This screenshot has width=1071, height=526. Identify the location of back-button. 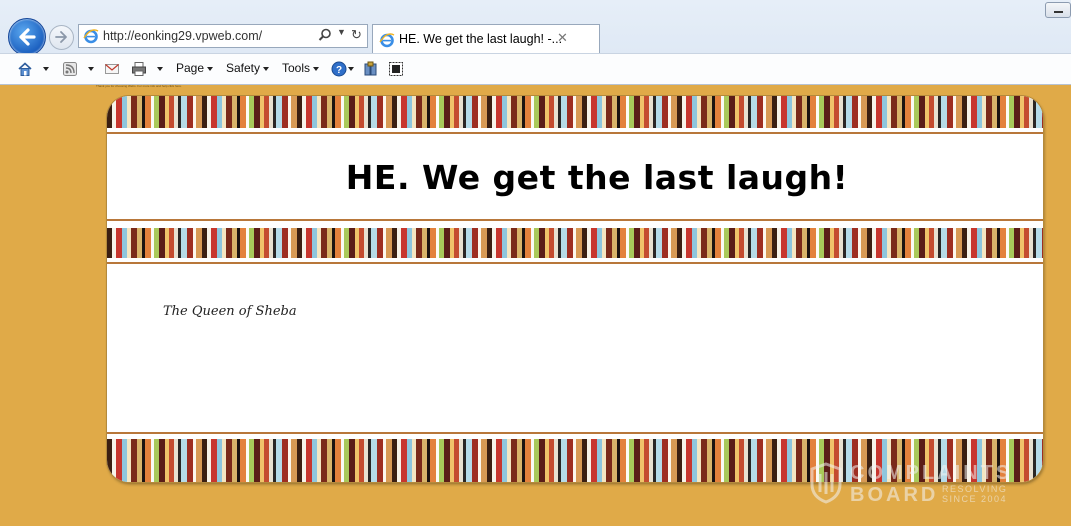
(27, 37).